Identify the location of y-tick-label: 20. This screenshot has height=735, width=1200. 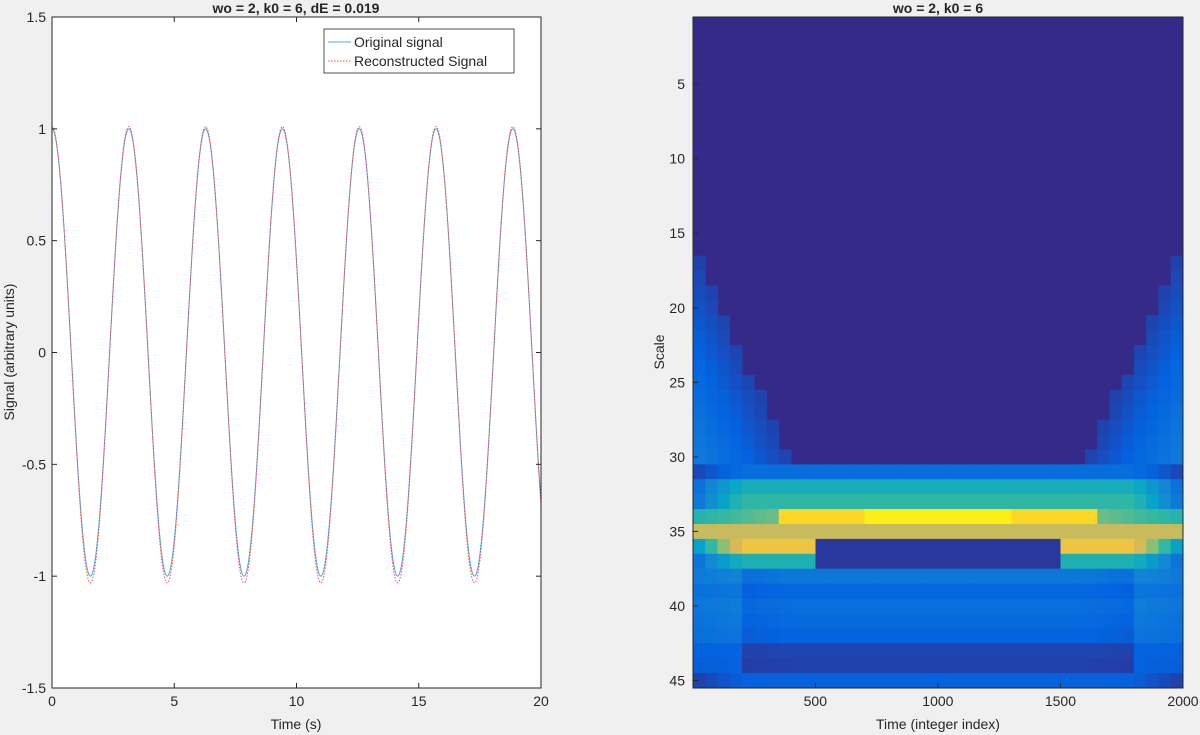
(677, 308).